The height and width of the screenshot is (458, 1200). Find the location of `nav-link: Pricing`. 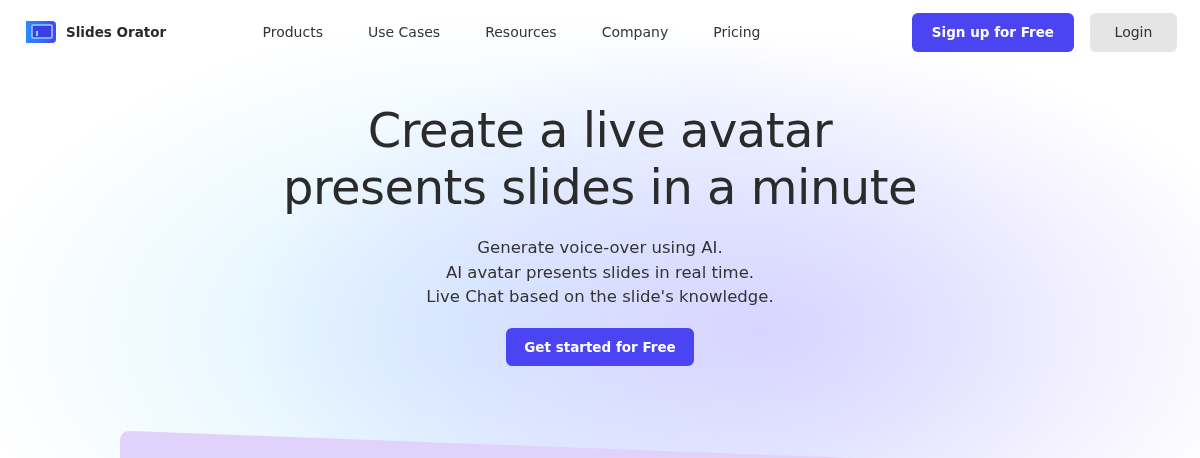

nav-link: Pricing is located at coordinates (736, 32).